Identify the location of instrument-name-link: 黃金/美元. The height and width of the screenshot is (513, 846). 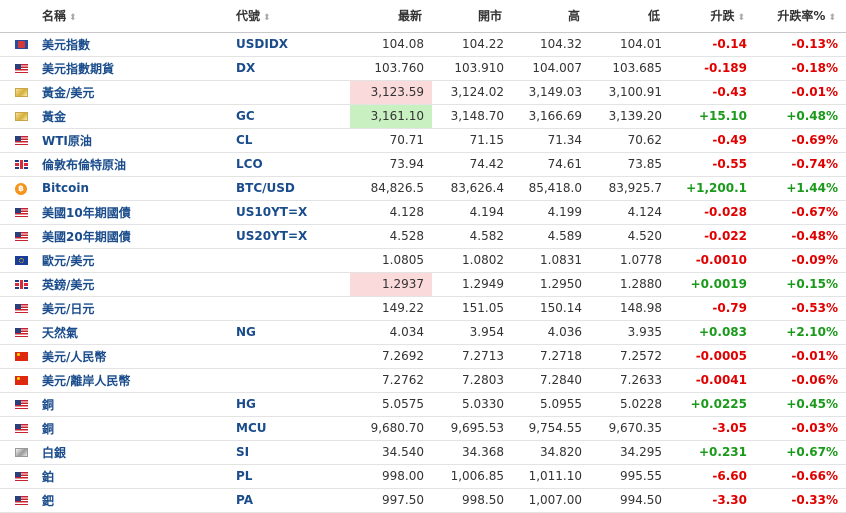
(68, 93).